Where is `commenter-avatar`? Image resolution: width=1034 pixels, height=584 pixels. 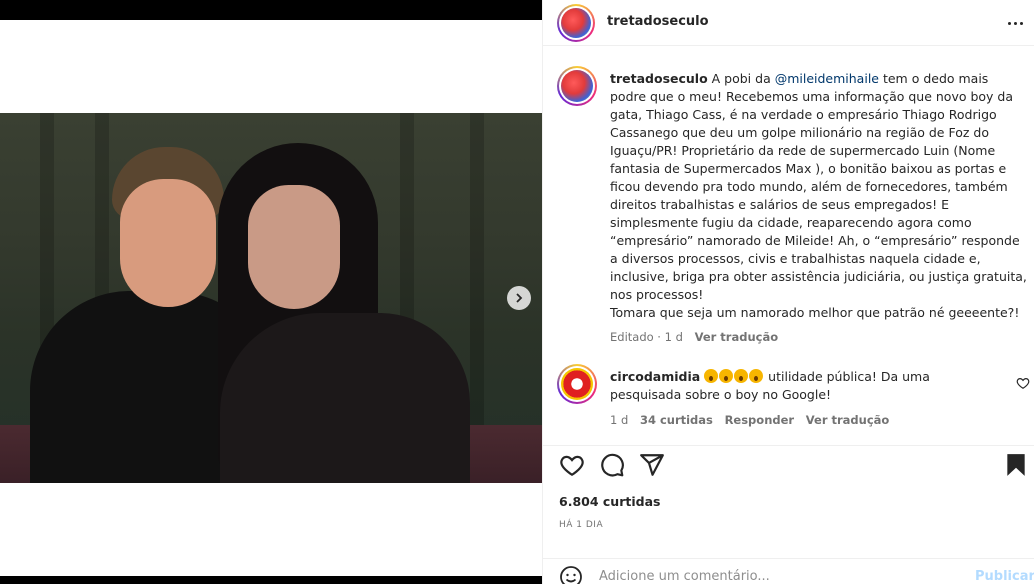
commenter-avatar is located at coordinates (577, 384).